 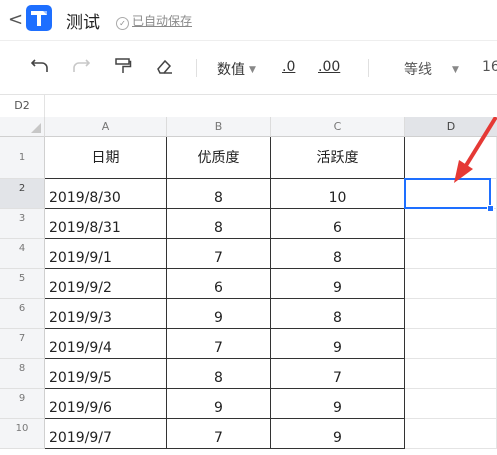 I want to click on app-header: < 测试 ✓ 已自动保存, so click(x=248, y=20).